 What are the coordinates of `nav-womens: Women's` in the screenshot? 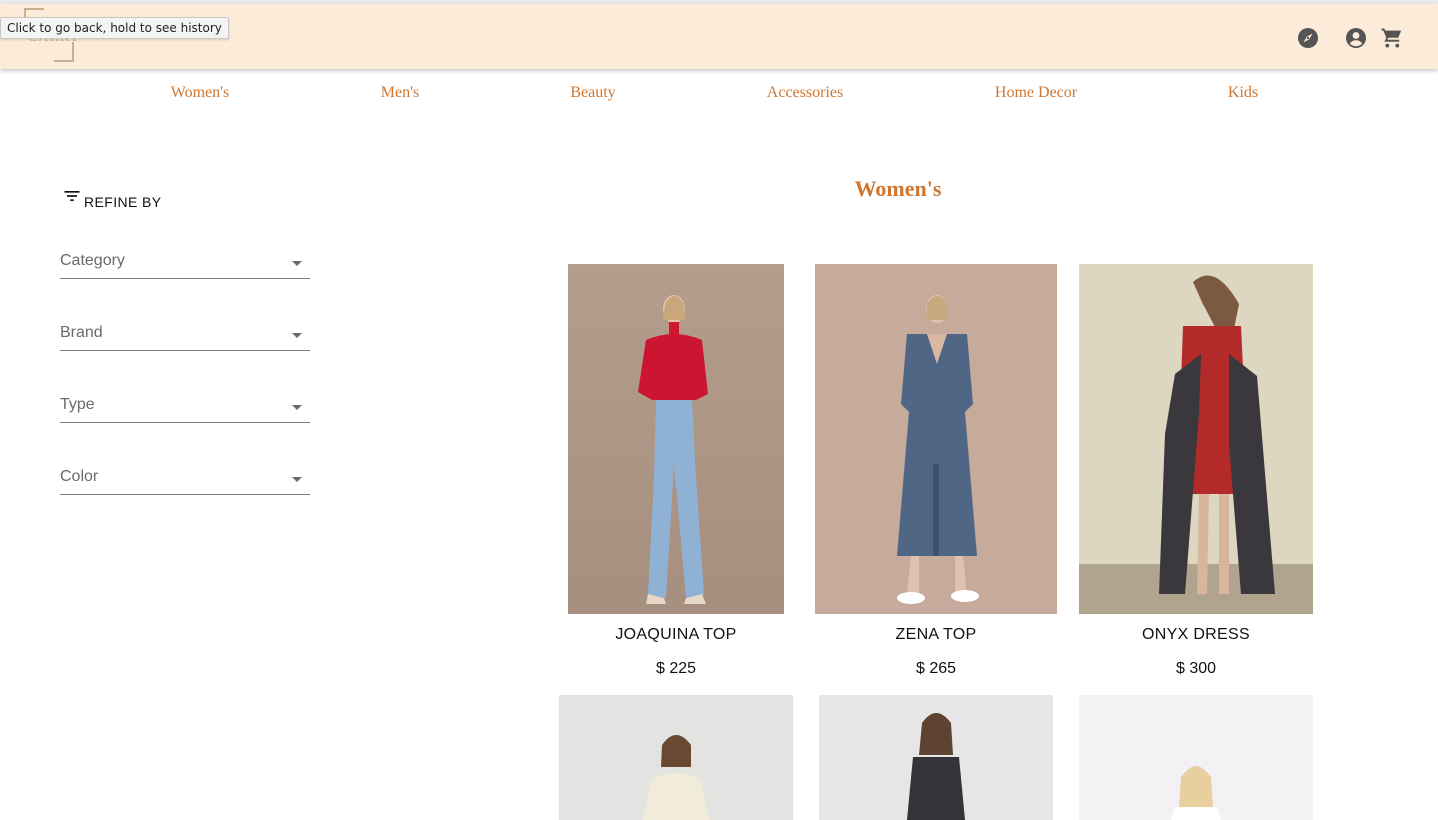 It's located at (200, 93).